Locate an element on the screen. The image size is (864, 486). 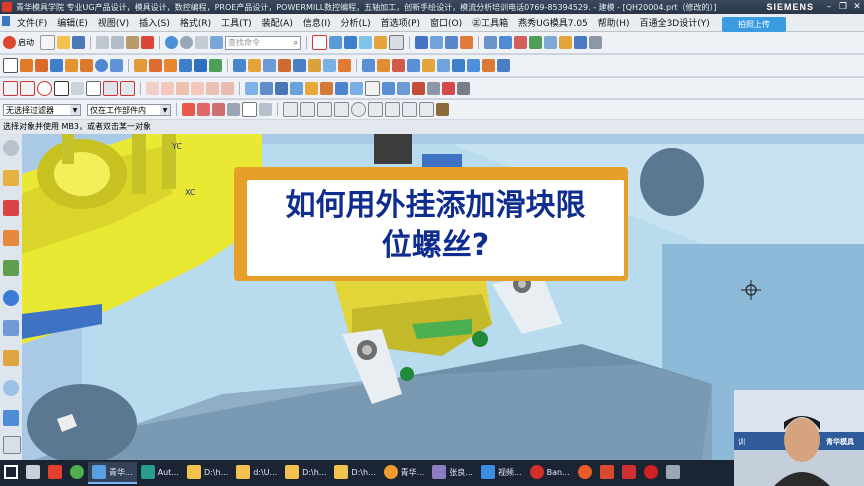
shaded-view-icon is located at coordinates (350, 42).